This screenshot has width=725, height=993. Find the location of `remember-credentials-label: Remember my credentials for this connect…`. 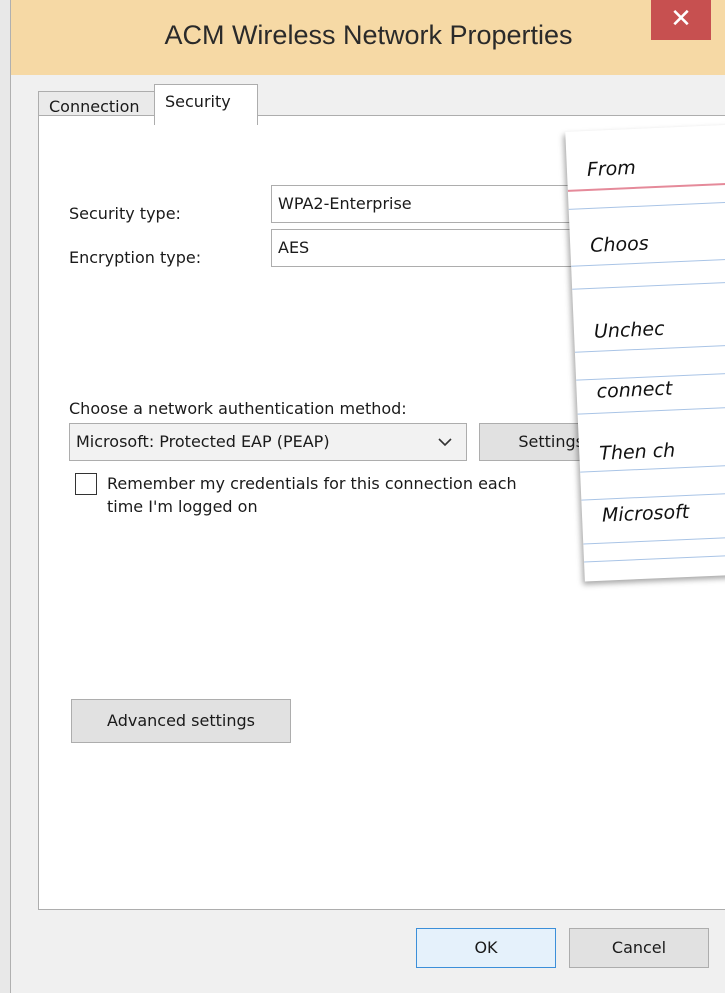

remember-credentials-label: Remember my credentials for this connect… is located at coordinates (312, 495).